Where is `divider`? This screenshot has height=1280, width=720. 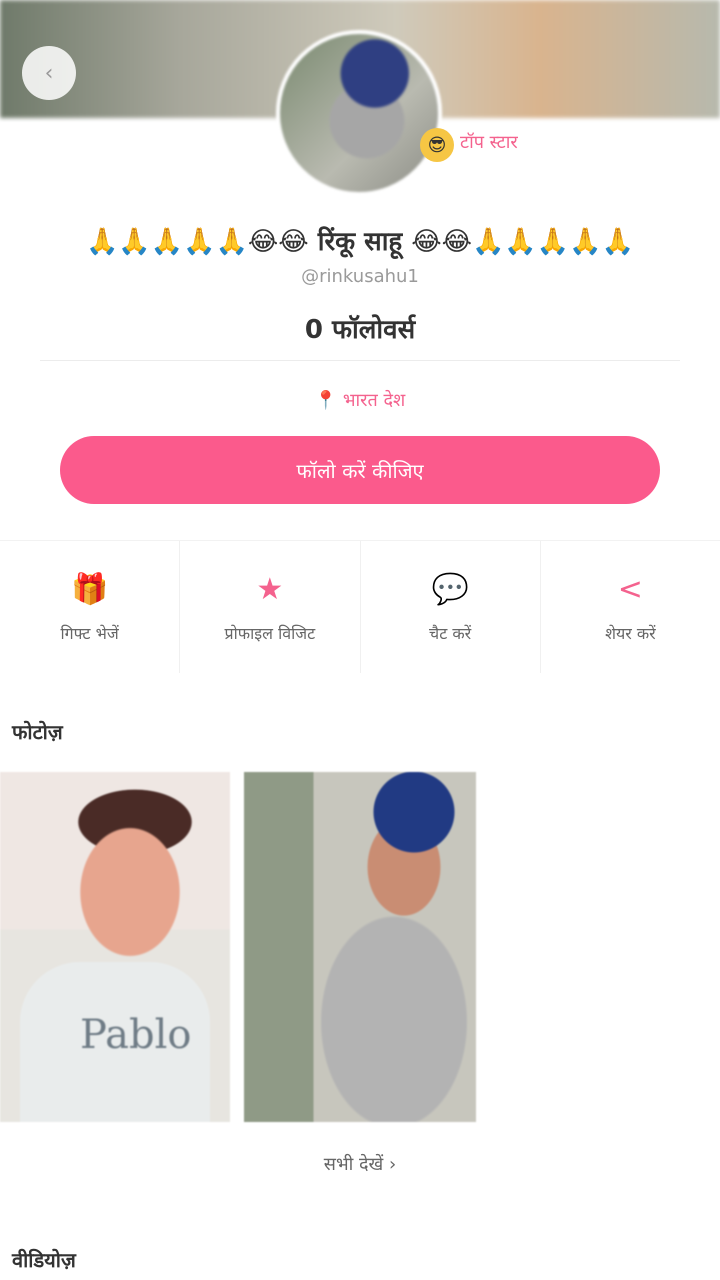 divider is located at coordinates (360, 360).